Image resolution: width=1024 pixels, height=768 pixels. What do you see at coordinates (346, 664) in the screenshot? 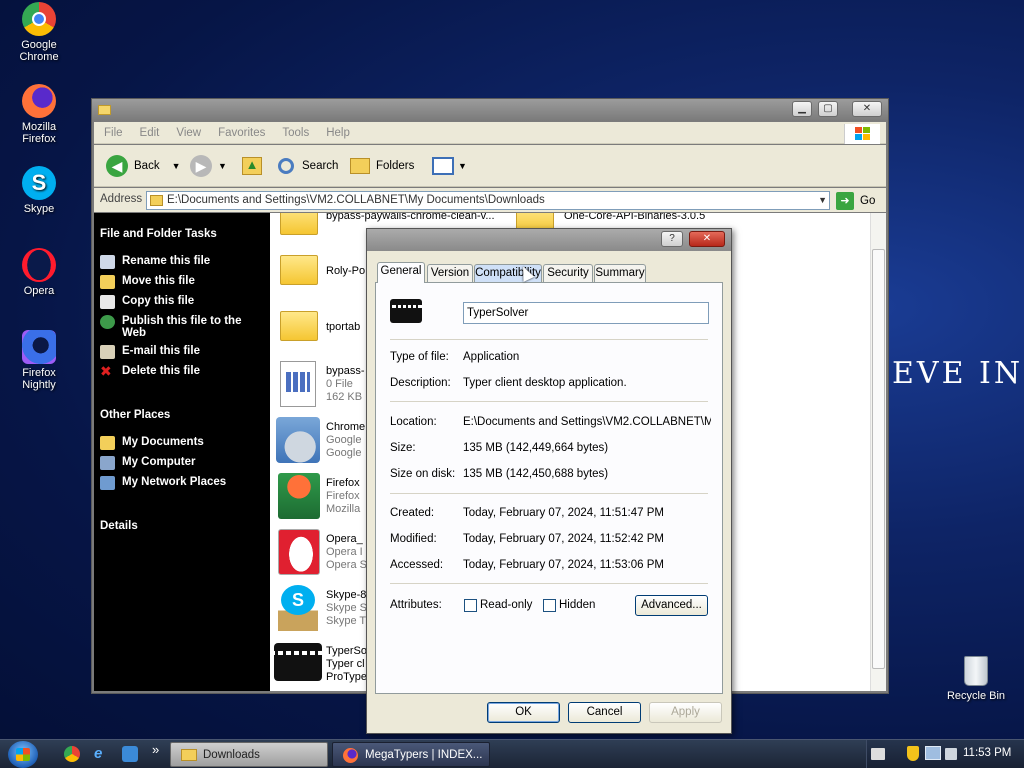
I see `file-item: TyperSo Typer cl ProType` at bounding box center [346, 664].